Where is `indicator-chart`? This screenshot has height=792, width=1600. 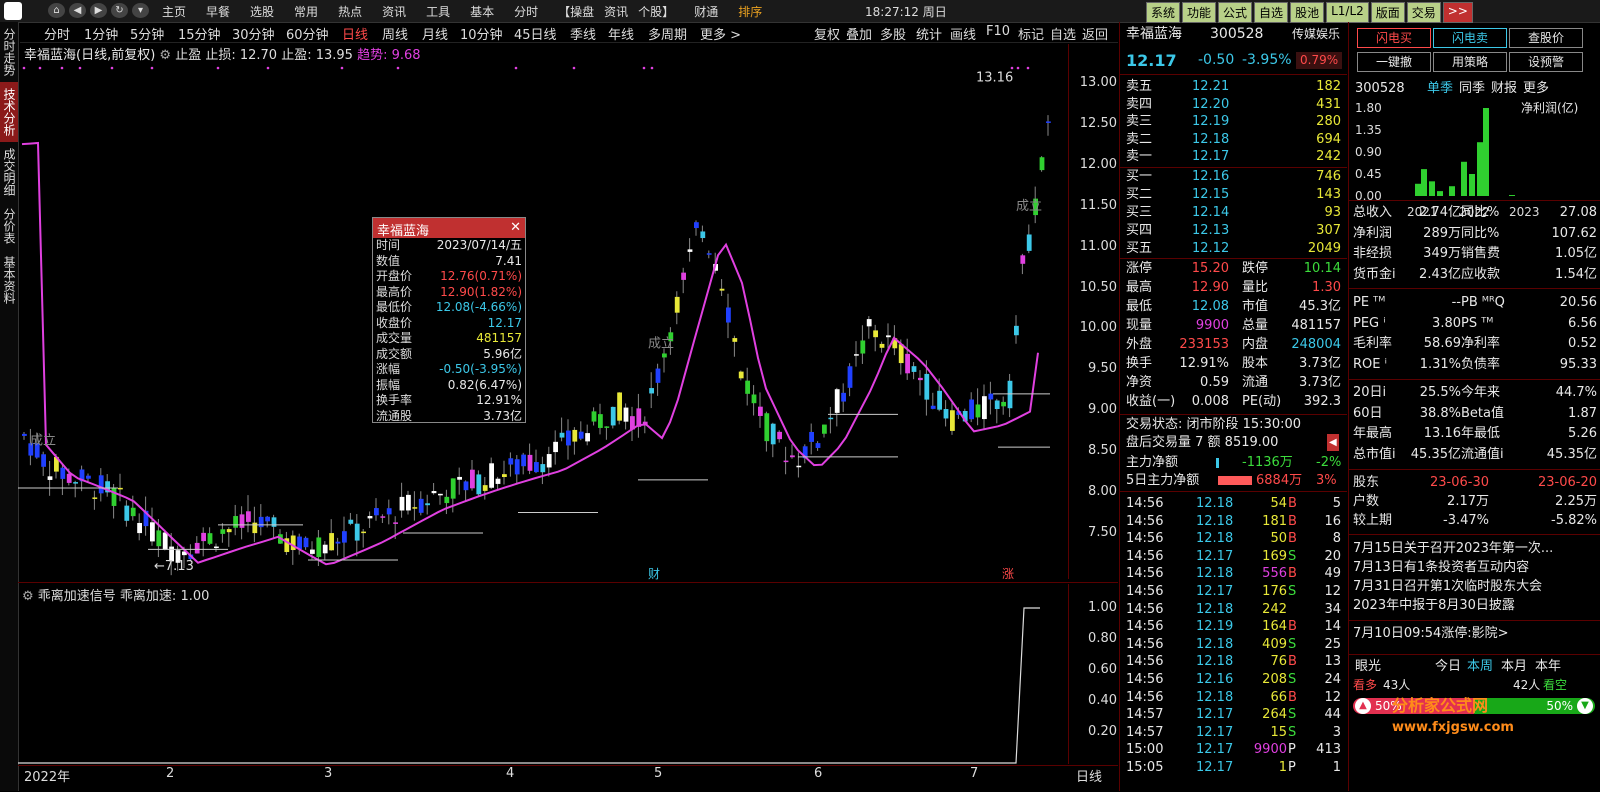 indicator-chart is located at coordinates (543, 674).